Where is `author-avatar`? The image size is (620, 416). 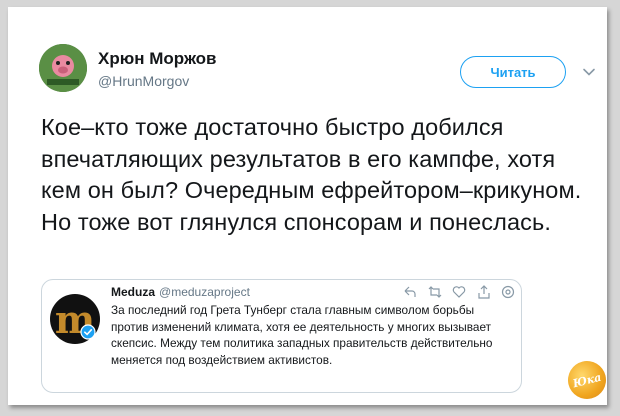
author-avatar is located at coordinates (63, 68).